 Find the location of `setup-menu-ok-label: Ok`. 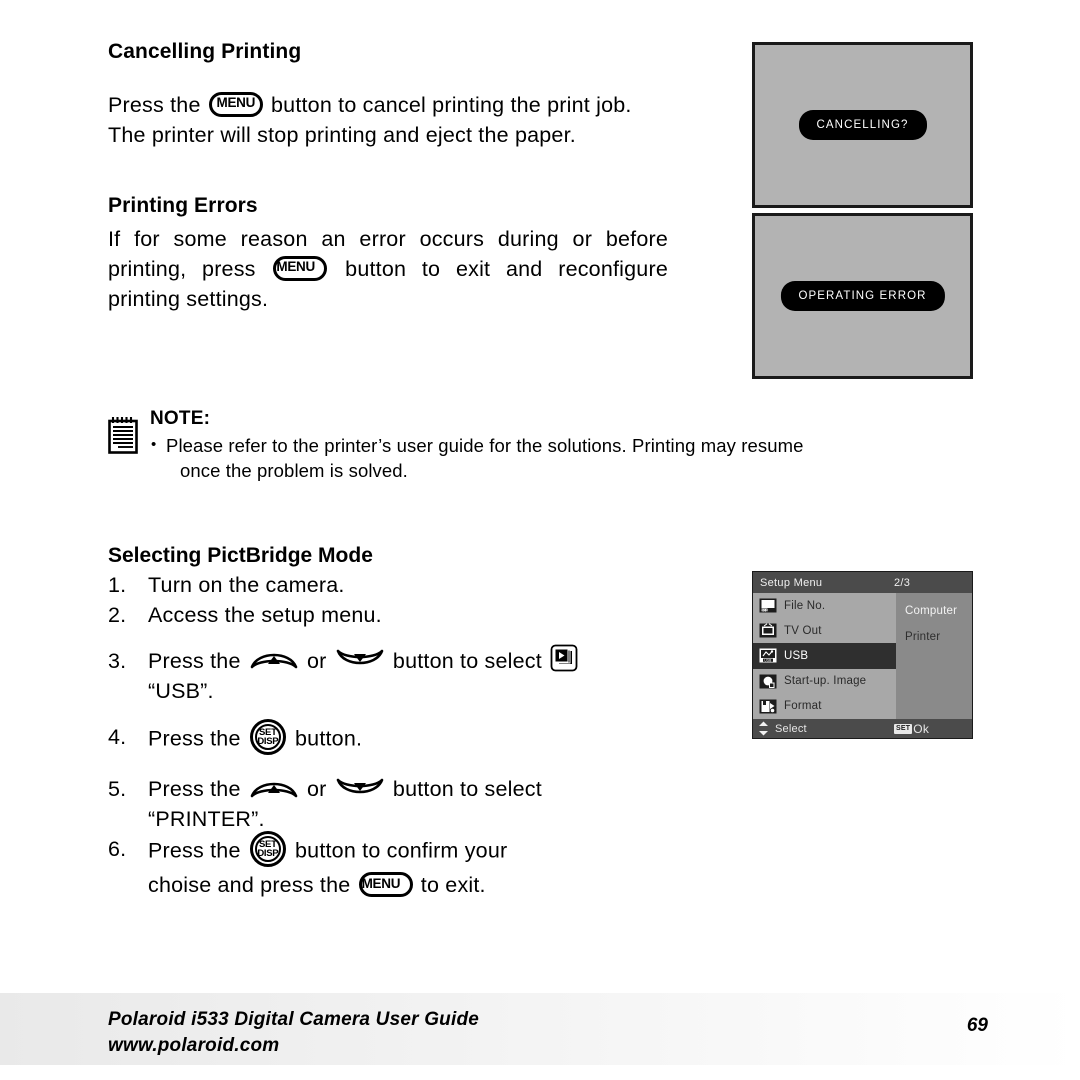

setup-menu-ok-label: Ok is located at coordinates (921, 728).